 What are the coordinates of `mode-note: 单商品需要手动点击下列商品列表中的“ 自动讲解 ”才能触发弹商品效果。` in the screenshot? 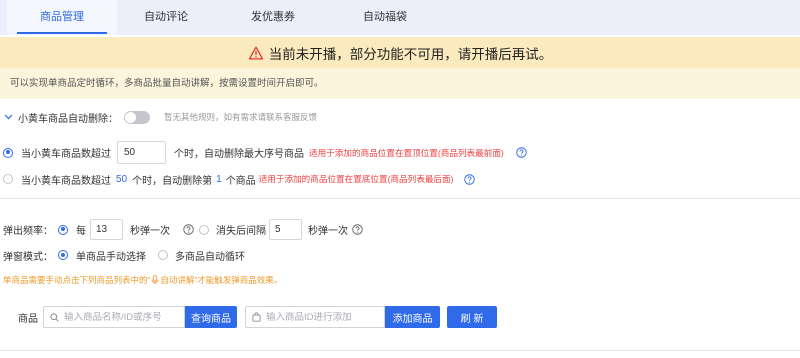 It's located at (142, 280).